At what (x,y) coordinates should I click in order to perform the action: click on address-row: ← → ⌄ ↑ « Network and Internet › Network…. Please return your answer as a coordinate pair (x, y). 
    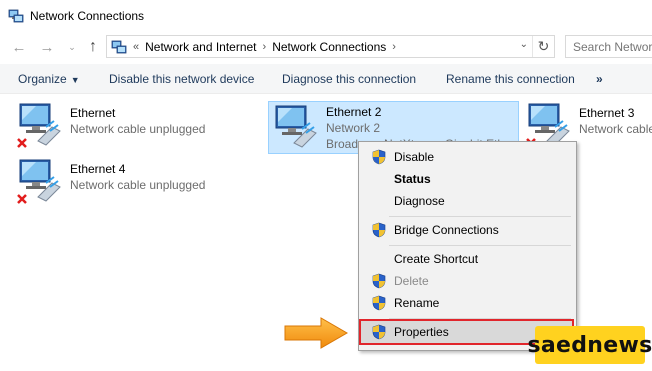
    Looking at the image, I should click on (326, 47).